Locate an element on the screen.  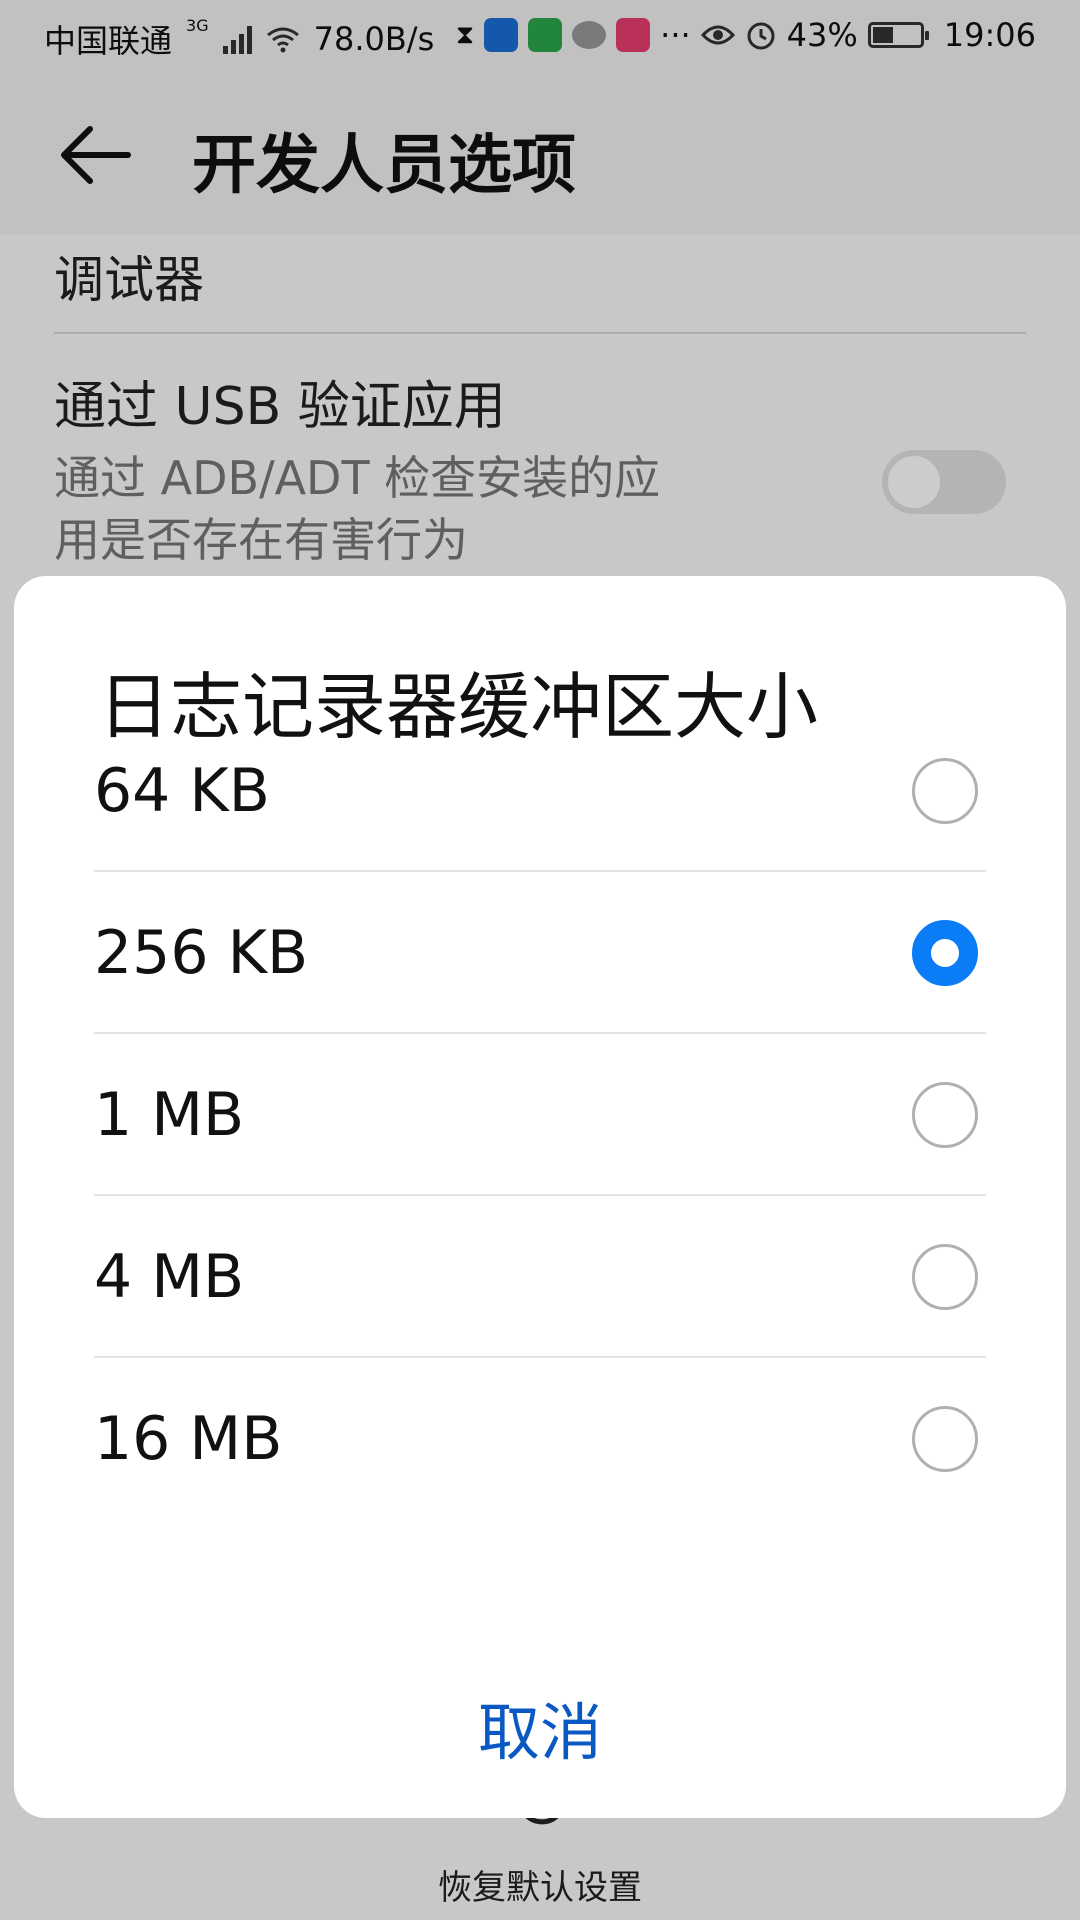
option-1mb: 1 MB is located at coordinates (540, 1115).